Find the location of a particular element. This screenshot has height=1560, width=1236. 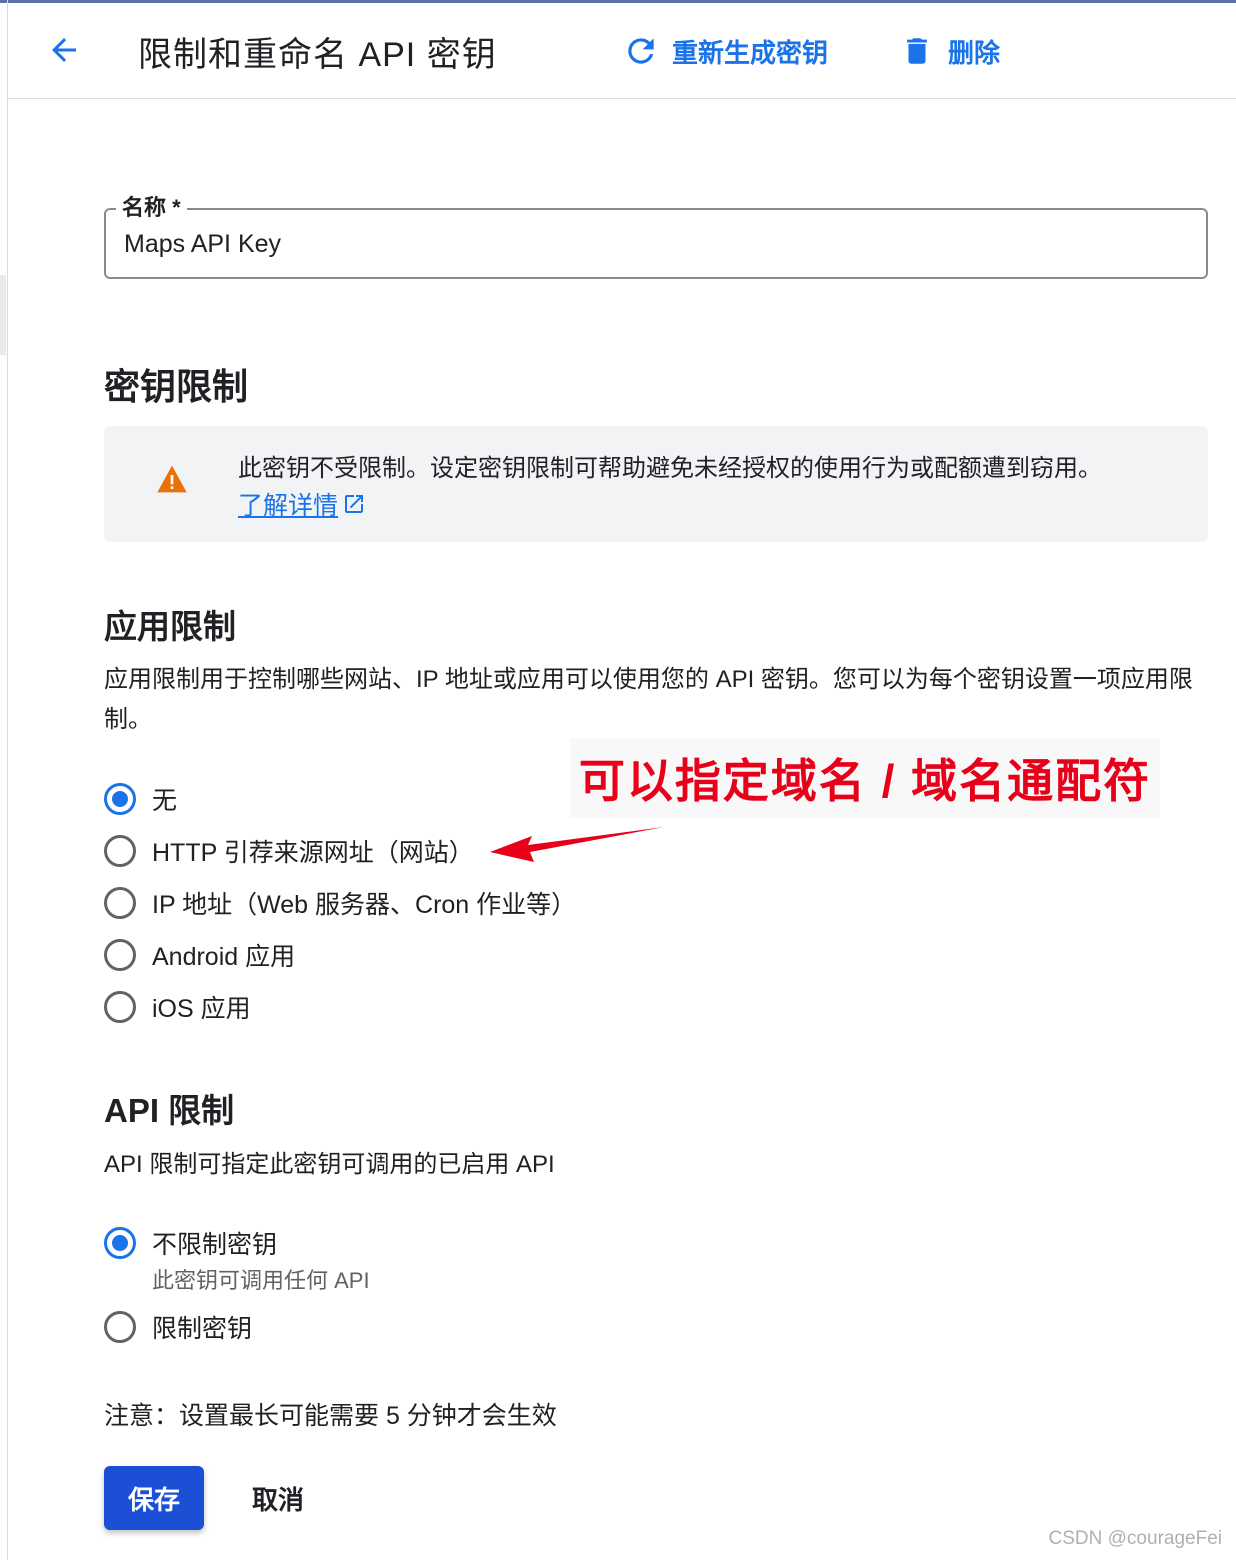

left-edge-tab is located at coordinates (3, 315).